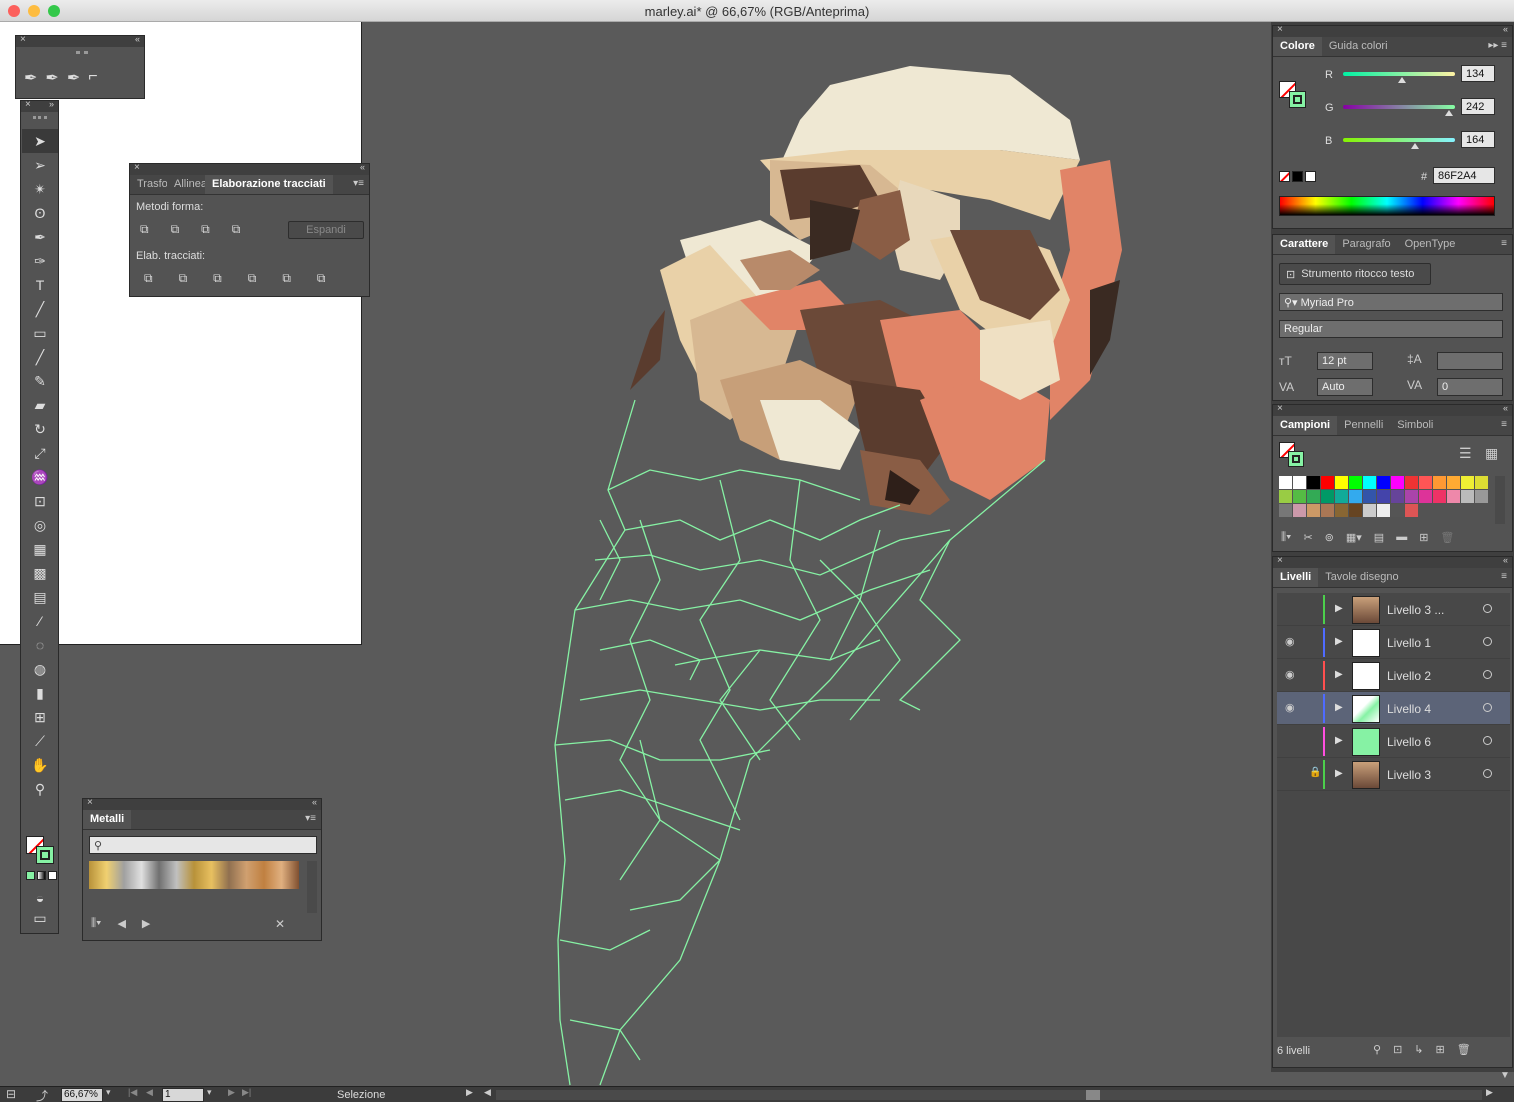 This screenshot has height=1102, width=1514. Describe the element at coordinates (217, 278) in the screenshot. I see `merge-icon: ⧉` at that location.